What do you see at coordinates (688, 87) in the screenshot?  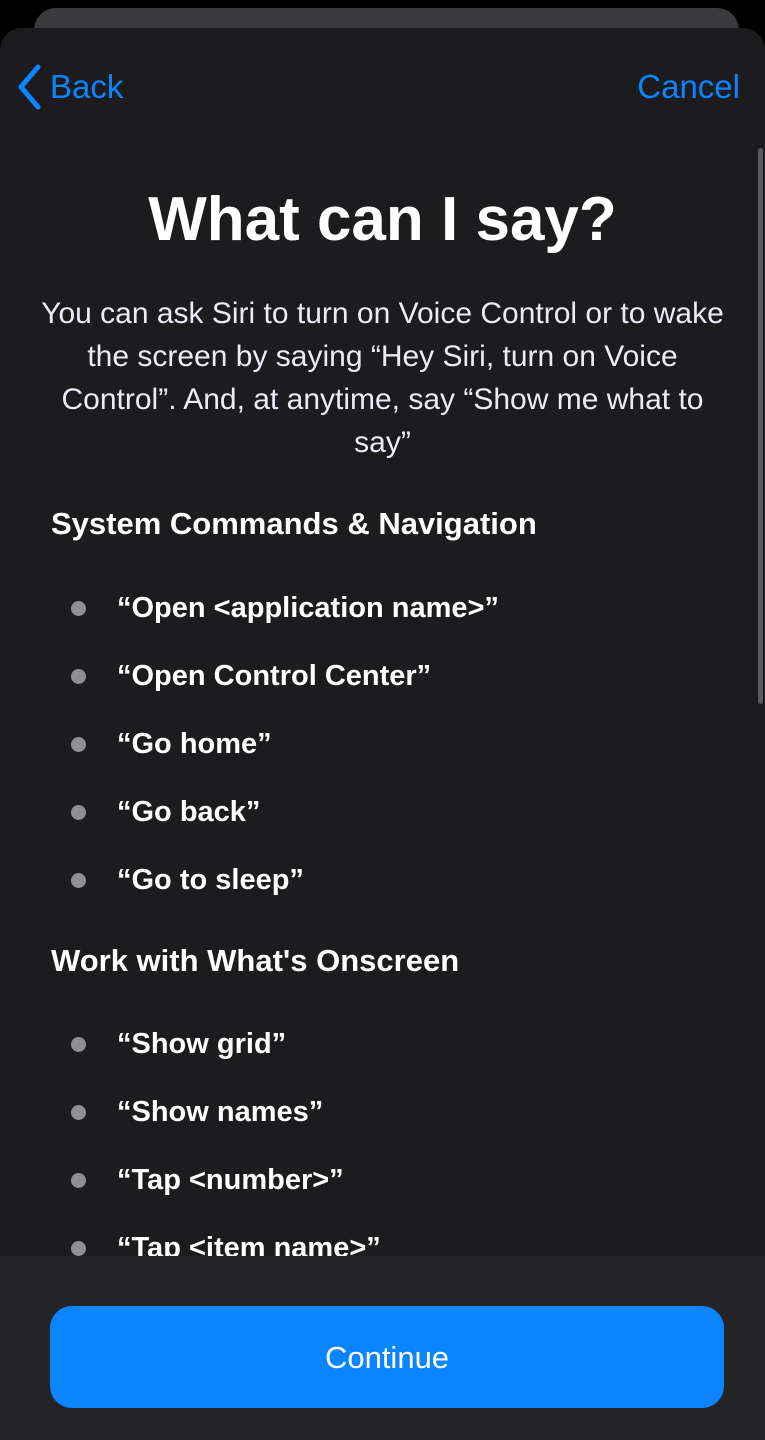 I see `cancel-button: Cancel` at bounding box center [688, 87].